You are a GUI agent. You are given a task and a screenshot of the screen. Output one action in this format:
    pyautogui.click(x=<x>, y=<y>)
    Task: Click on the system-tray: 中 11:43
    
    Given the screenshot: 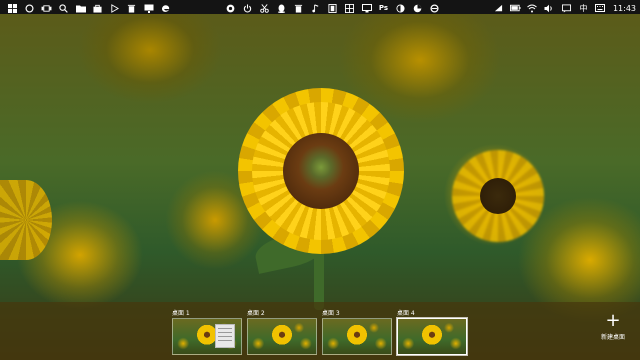 What is the action you would take?
    pyautogui.click(x=563, y=8)
    